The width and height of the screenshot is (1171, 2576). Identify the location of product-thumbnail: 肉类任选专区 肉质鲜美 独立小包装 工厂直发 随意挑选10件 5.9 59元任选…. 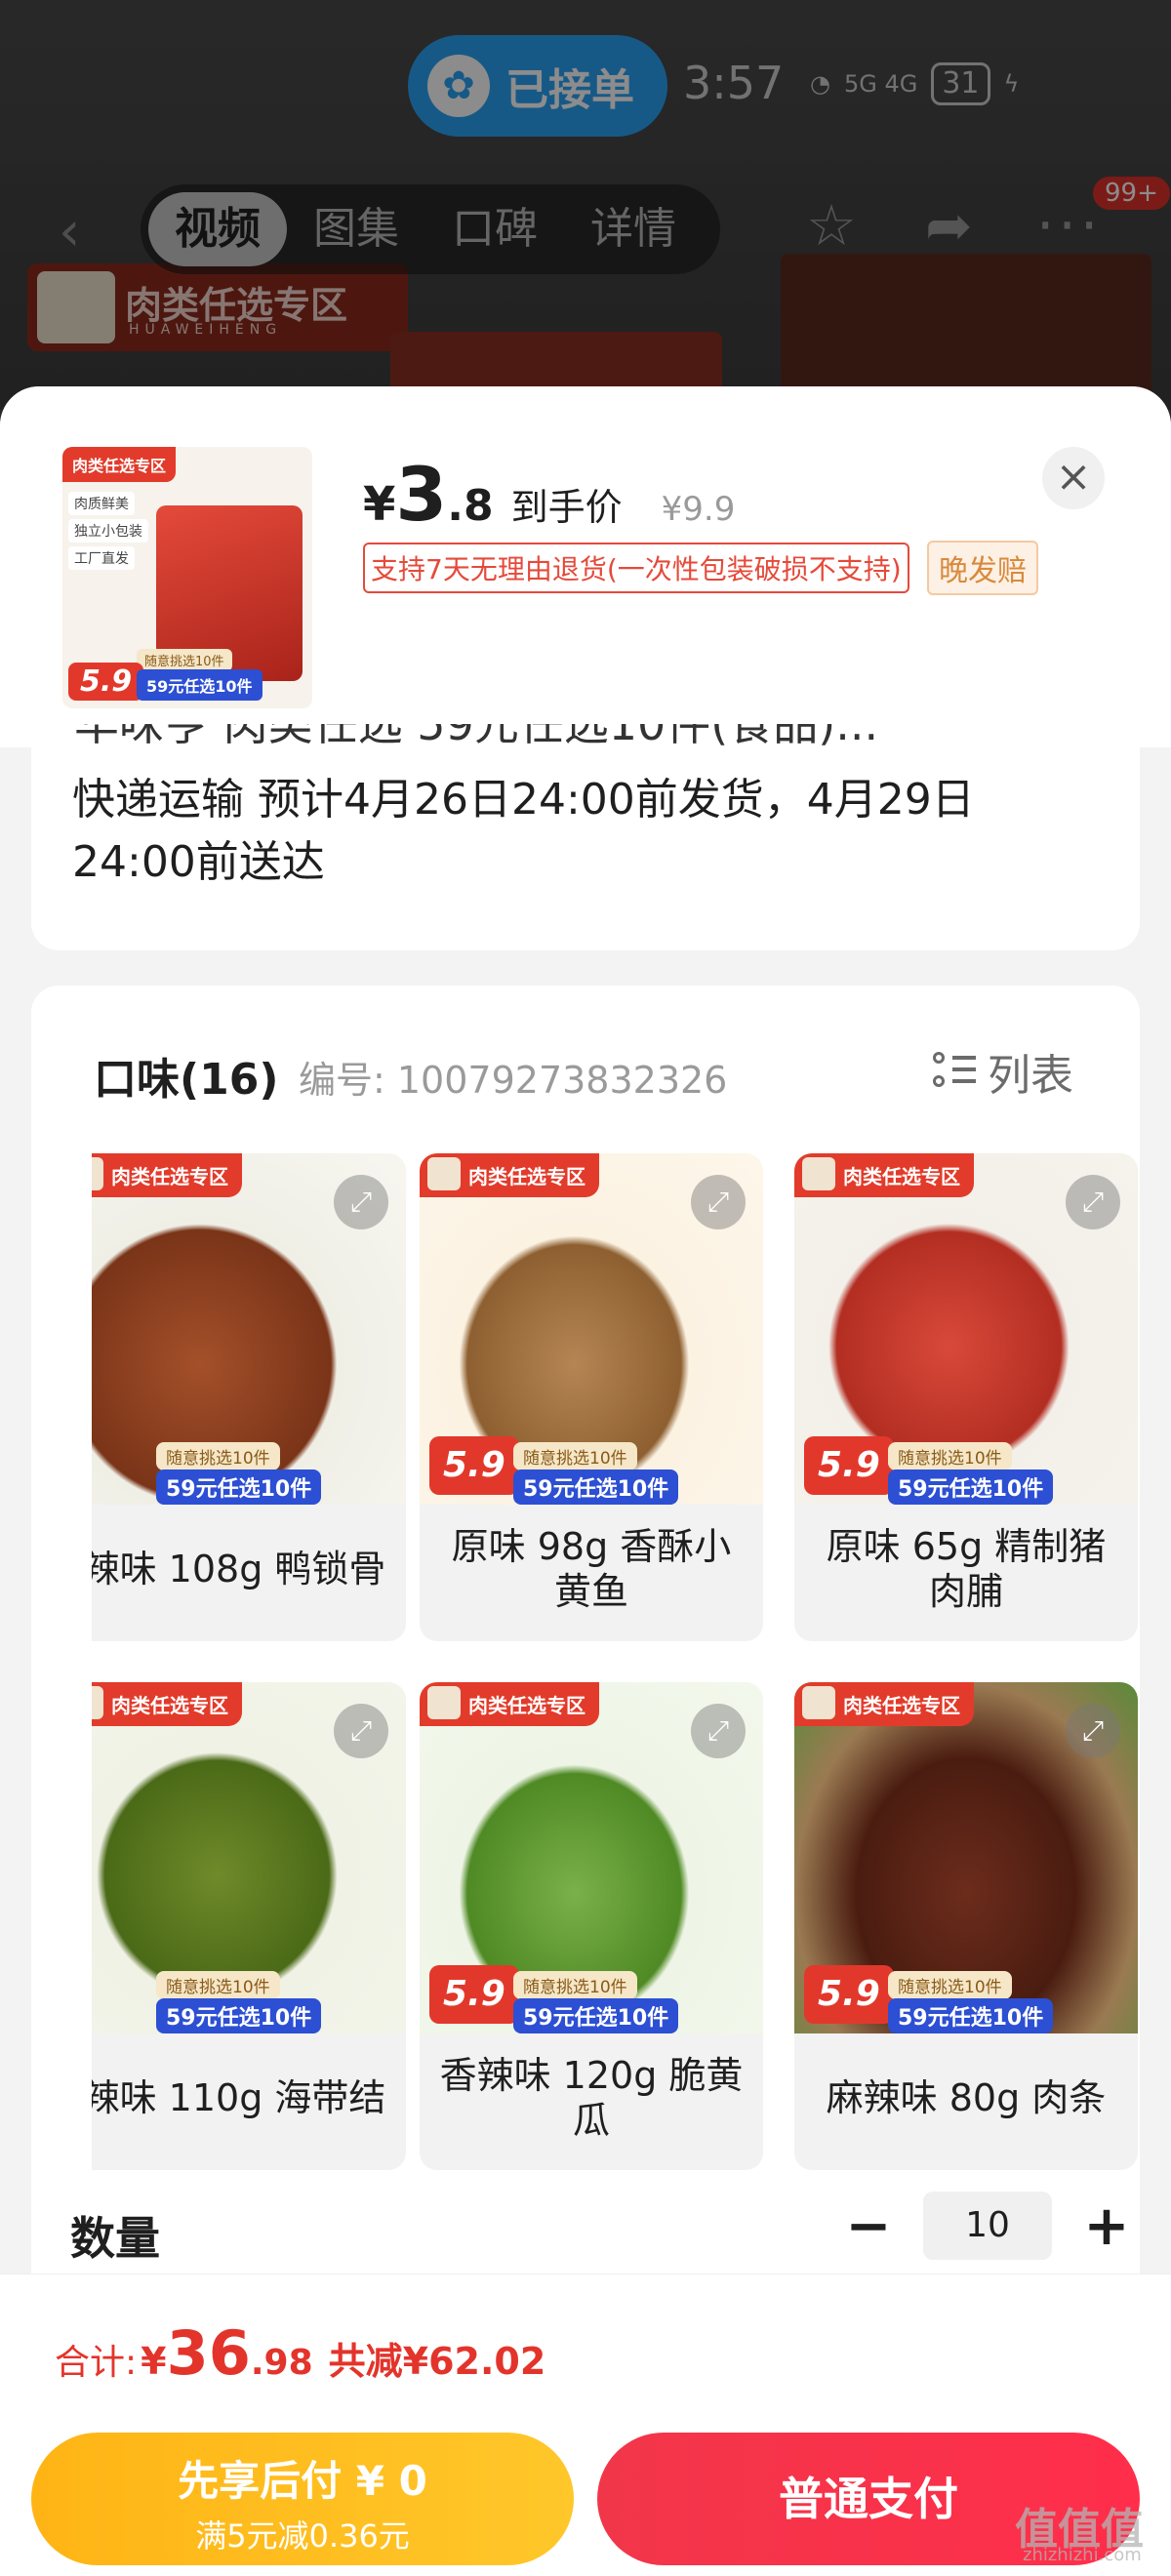
(187, 577).